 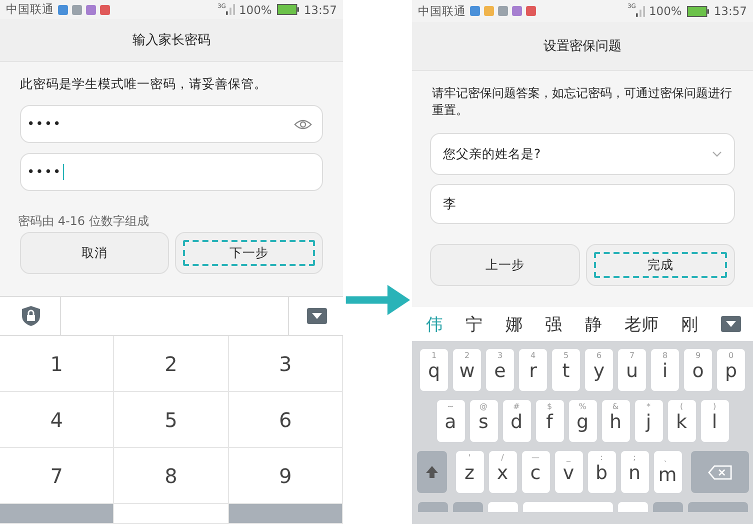 What do you see at coordinates (57, 476) in the screenshot?
I see `digit-key: 7` at bounding box center [57, 476].